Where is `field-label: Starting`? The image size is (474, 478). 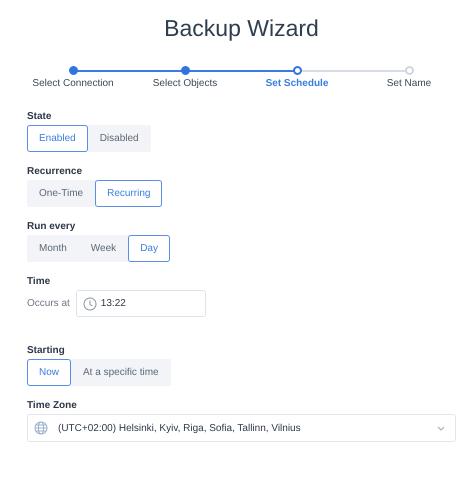
field-label: Starting is located at coordinates (46, 350).